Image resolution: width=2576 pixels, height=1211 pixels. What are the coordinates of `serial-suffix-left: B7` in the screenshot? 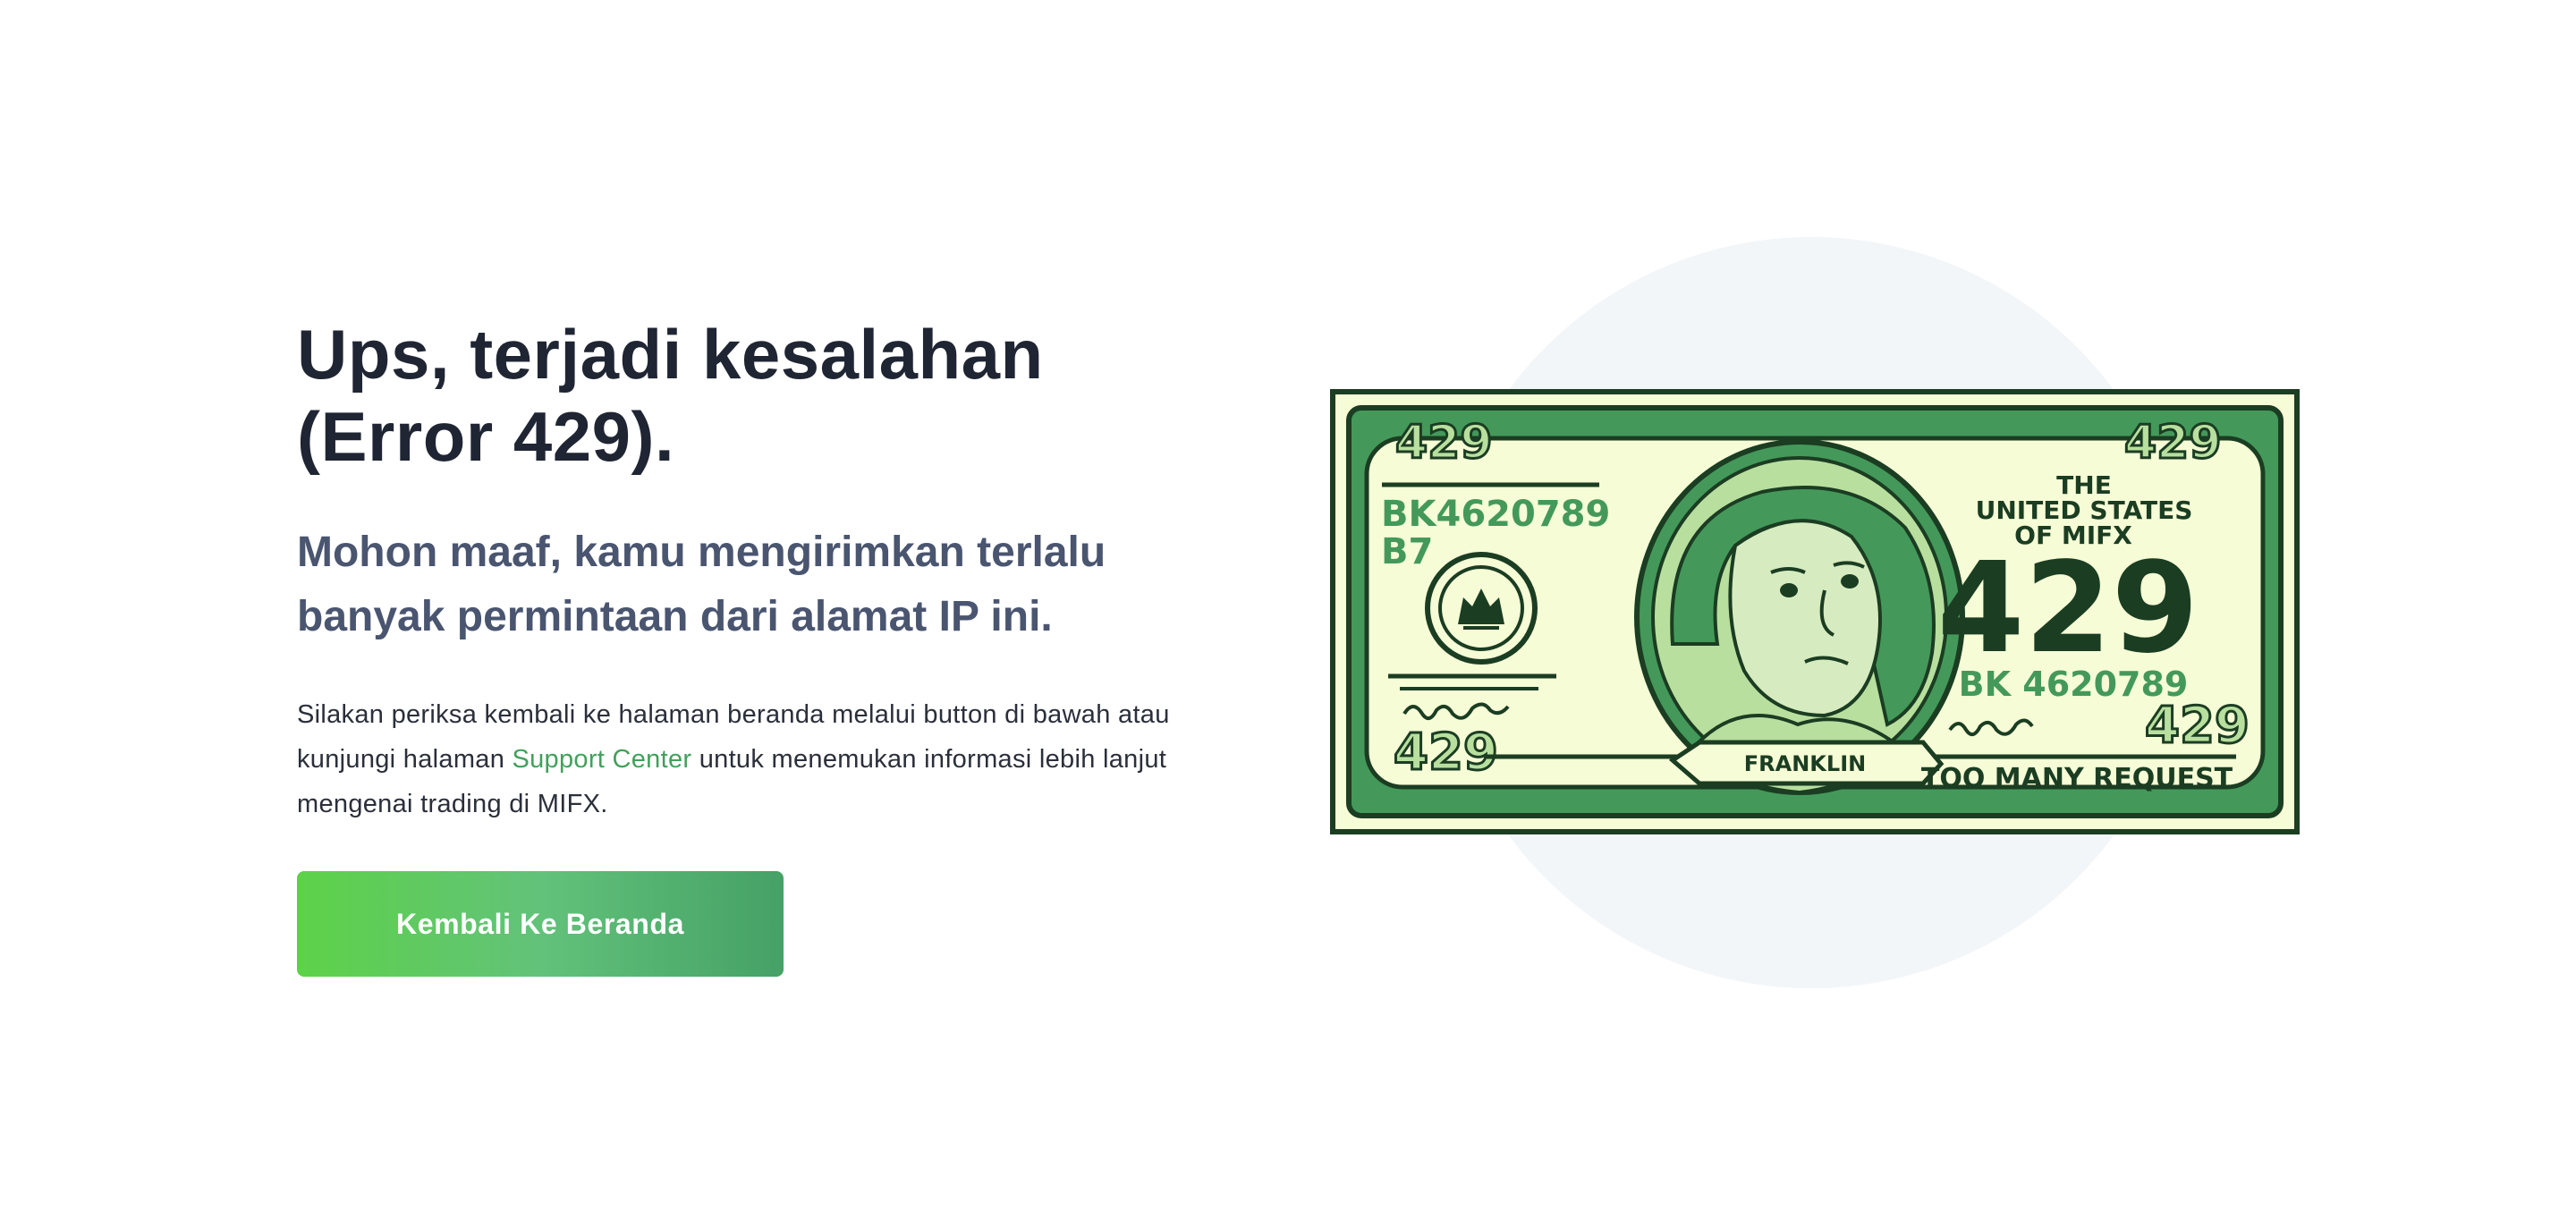 It's located at (1407, 551).